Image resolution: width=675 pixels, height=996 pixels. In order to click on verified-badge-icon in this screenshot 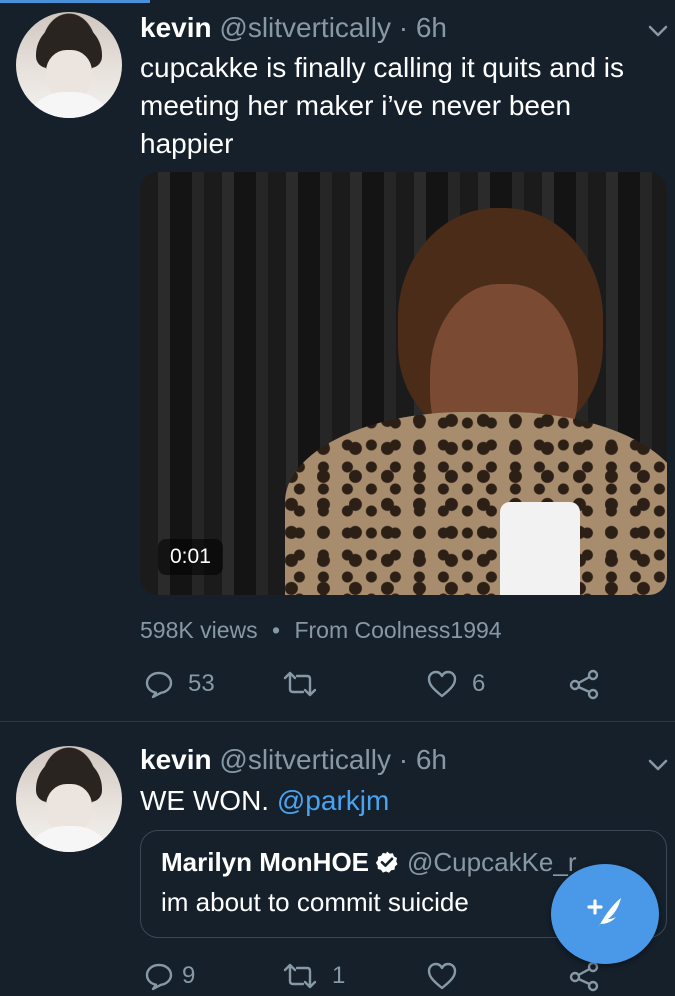, I will do `click(387, 865)`.